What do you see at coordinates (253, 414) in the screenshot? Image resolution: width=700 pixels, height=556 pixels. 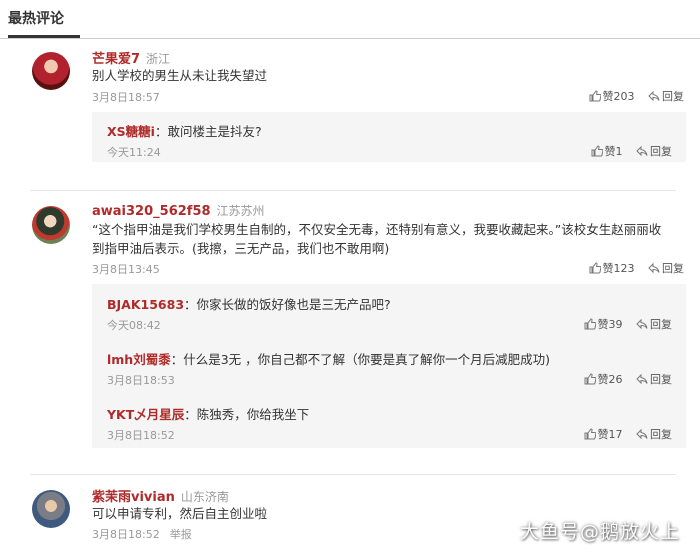 I see `reply-text: 陈独秀，你给我坐下` at bounding box center [253, 414].